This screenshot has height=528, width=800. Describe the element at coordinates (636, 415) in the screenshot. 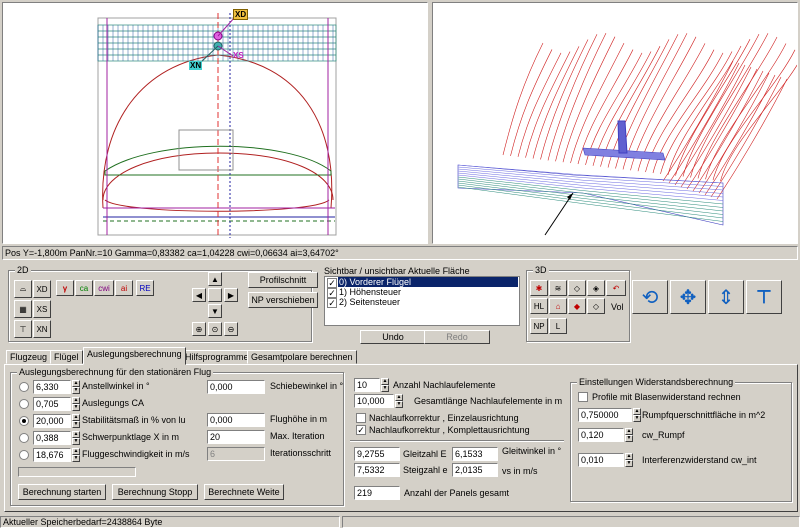

I see `rumpf-area-spinner: ▲ ▼` at that location.